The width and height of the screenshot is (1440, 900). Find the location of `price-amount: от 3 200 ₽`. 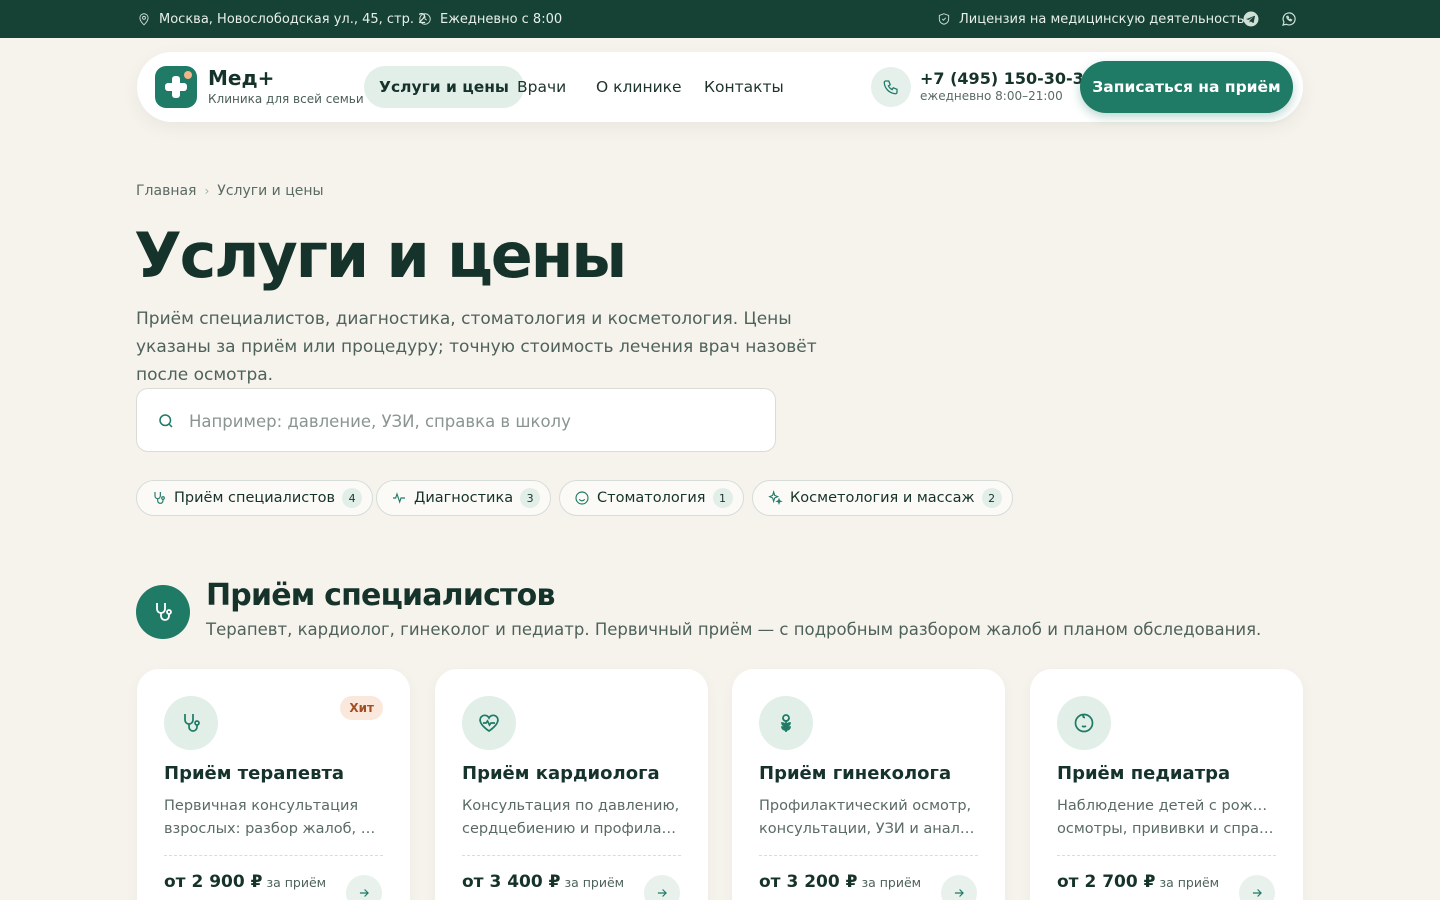

price-amount: от 3 200 ₽ is located at coordinates (808, 882).